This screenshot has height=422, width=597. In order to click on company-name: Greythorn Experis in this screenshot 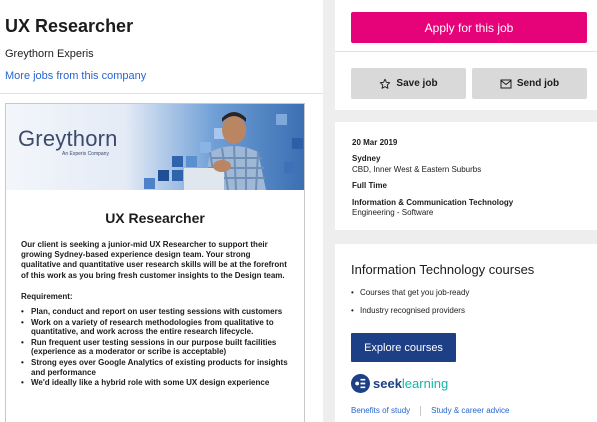, I will do `click(49, 54)`.